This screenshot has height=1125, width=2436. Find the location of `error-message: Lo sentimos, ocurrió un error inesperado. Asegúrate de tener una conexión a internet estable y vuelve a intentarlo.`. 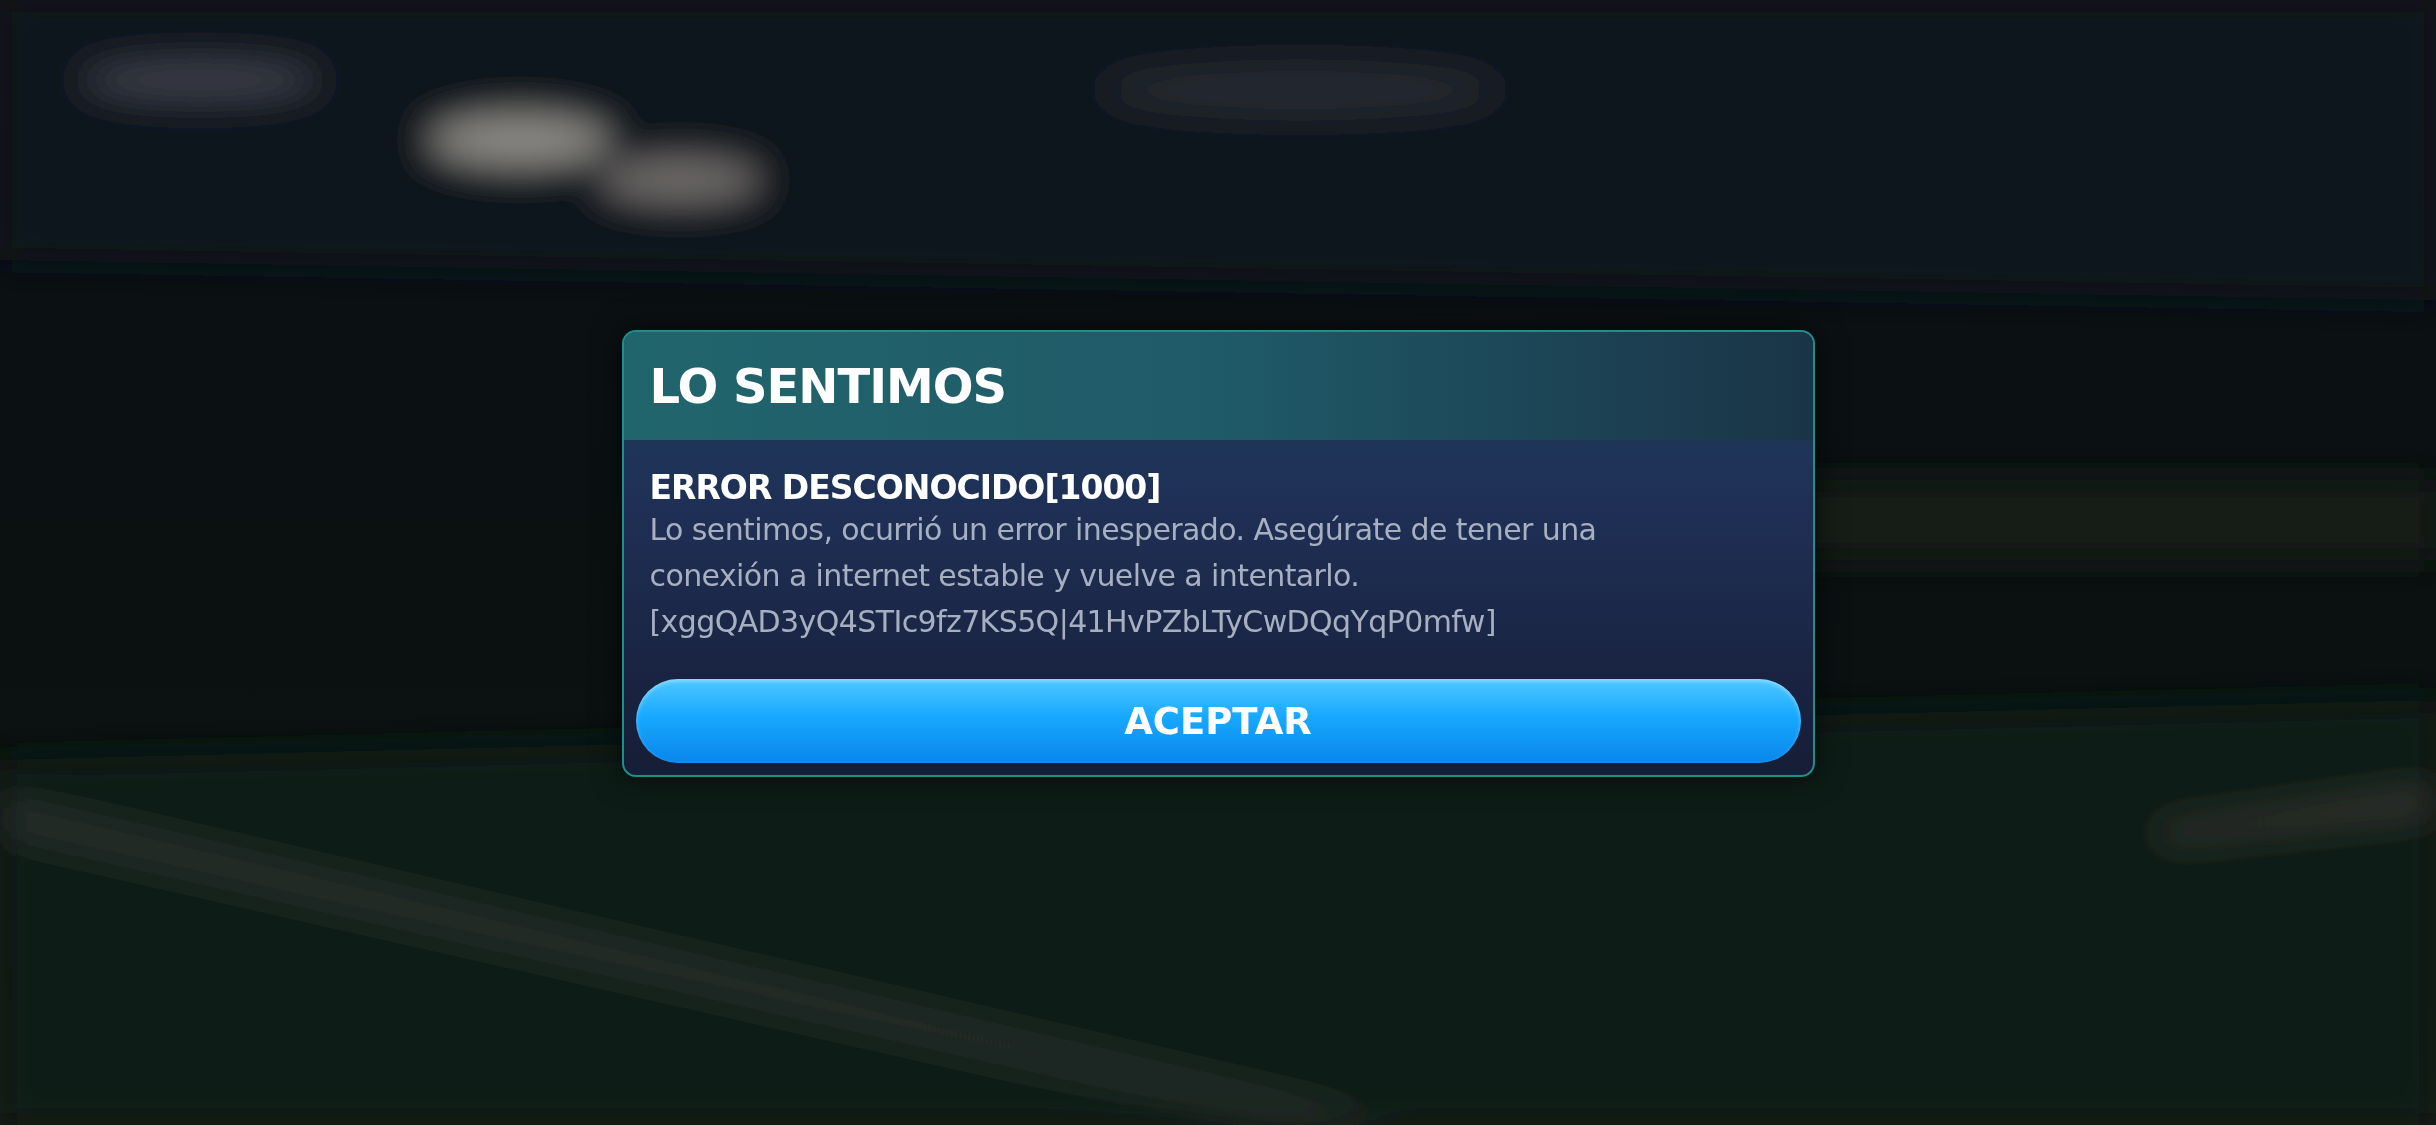

error-message: Lo sentimos, ocurrió un error inesperado. Asegúrate de tener una conexión a internet estable y vuelve a intentarlo. is located at coordinates (1123, 553).